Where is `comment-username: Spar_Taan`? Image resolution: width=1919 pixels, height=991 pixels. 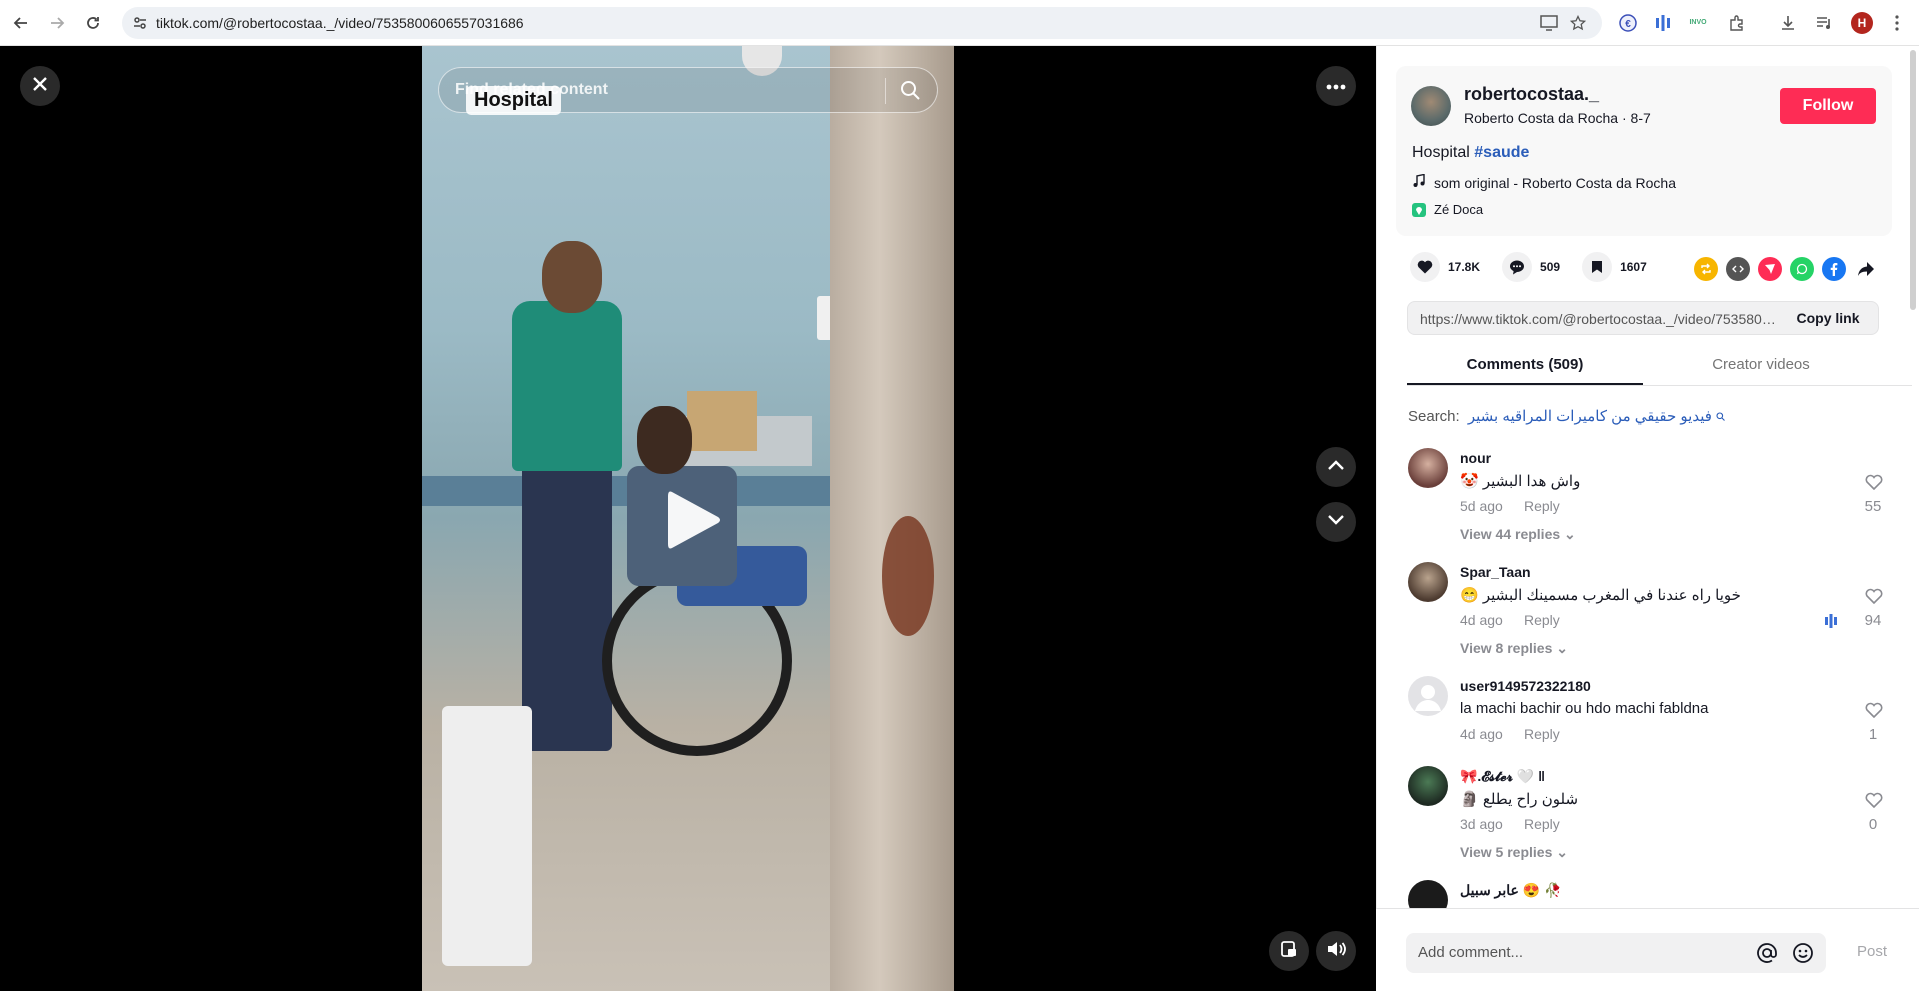 comment-username: Spar_Taan is located at coordinates (1495, 572).